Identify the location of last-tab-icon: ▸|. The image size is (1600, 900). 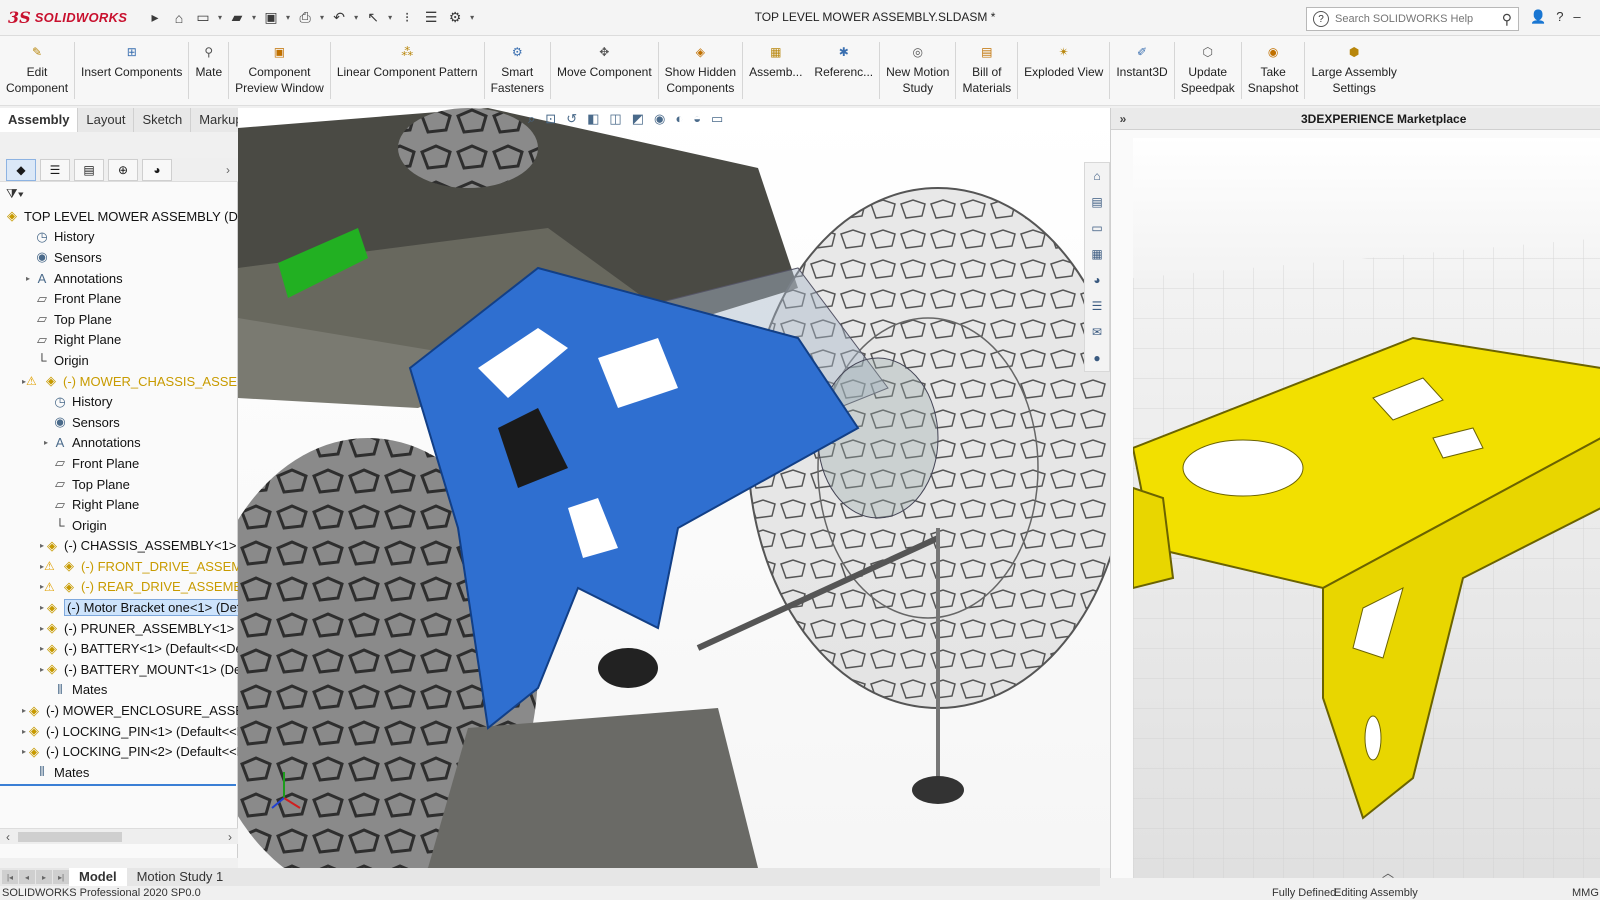
(61, 877).